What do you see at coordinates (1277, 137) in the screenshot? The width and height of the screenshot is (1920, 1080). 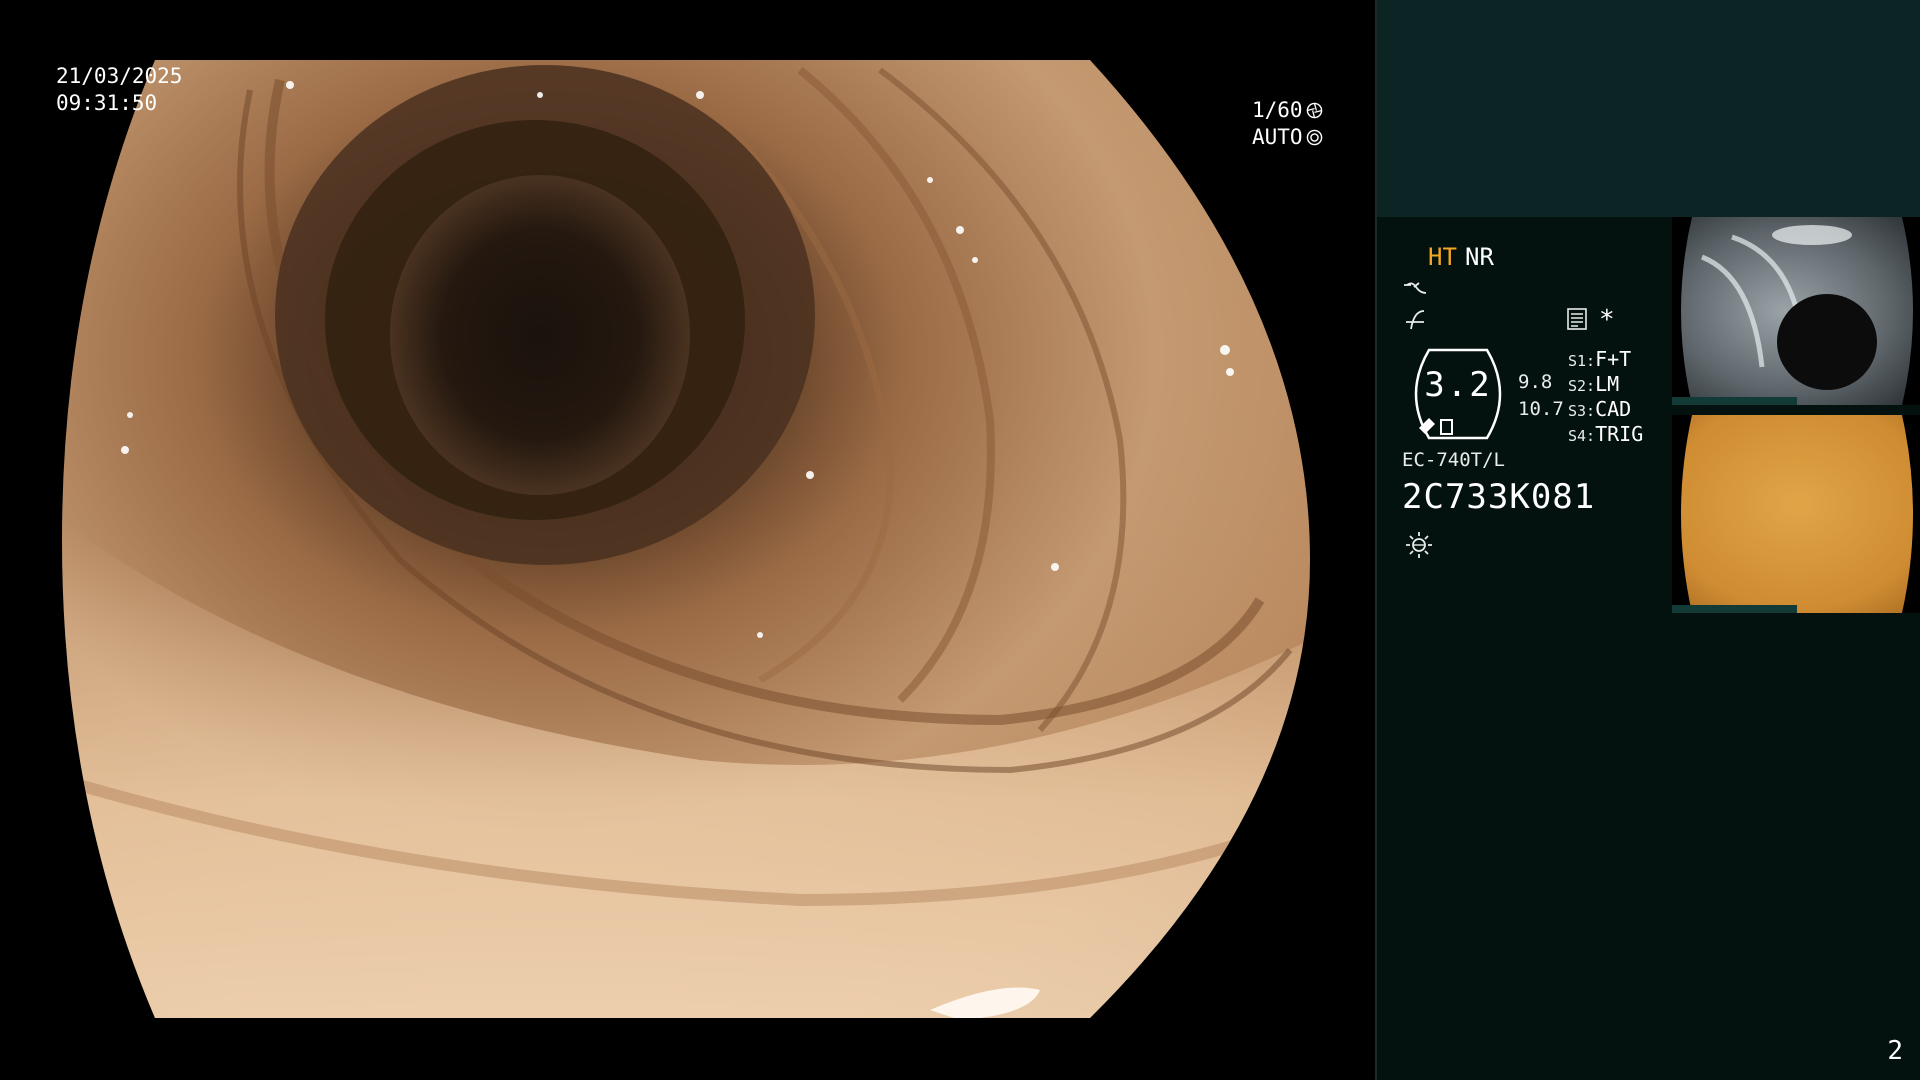 I see `iris-mode-text: AUTO` at bounding box center [1277, 137].